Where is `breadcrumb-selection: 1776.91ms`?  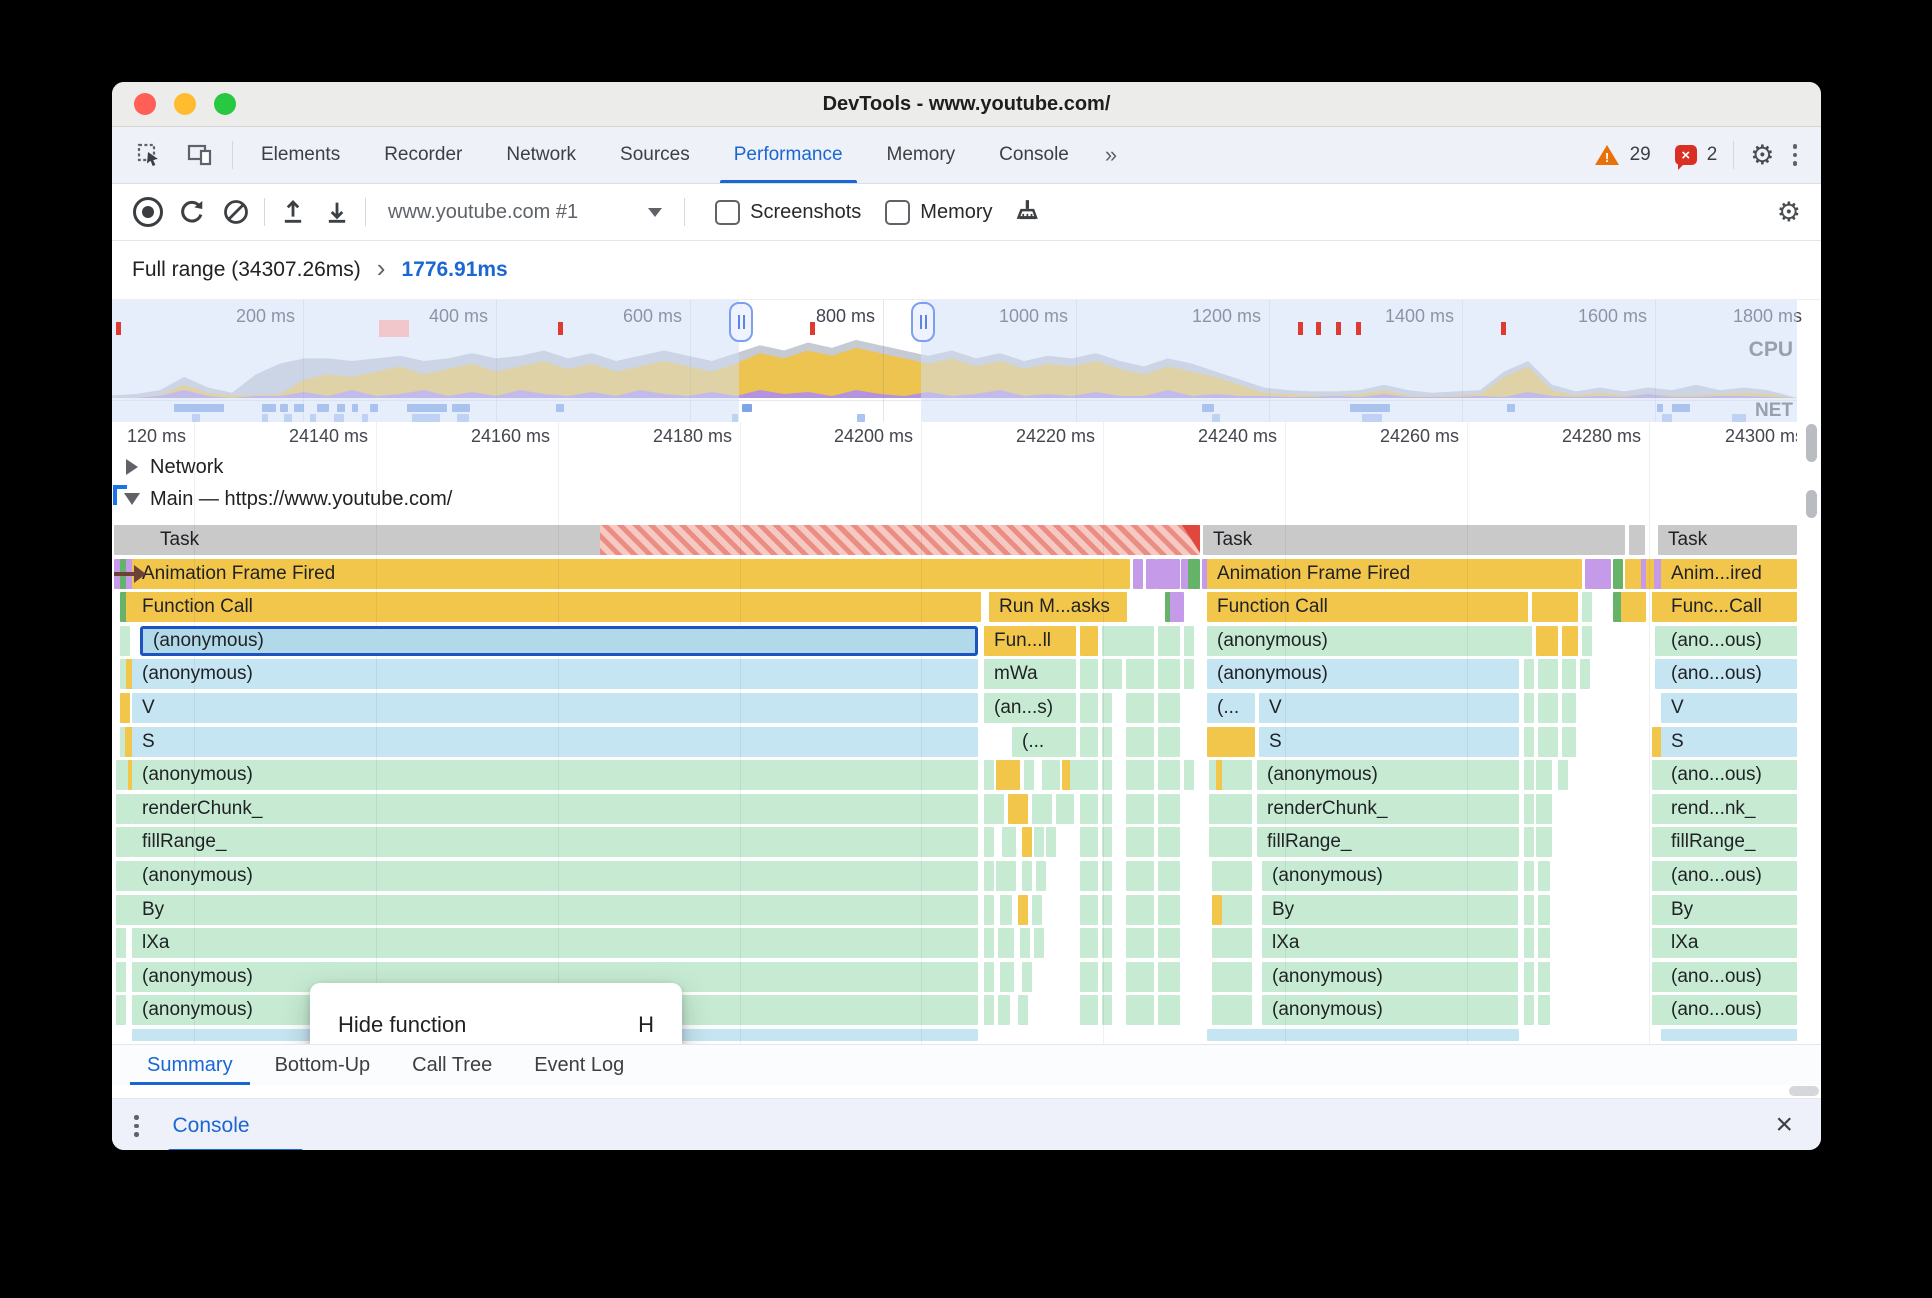
breadcrumb-selection: 1776.91ms is located at coordinates (454, 270).